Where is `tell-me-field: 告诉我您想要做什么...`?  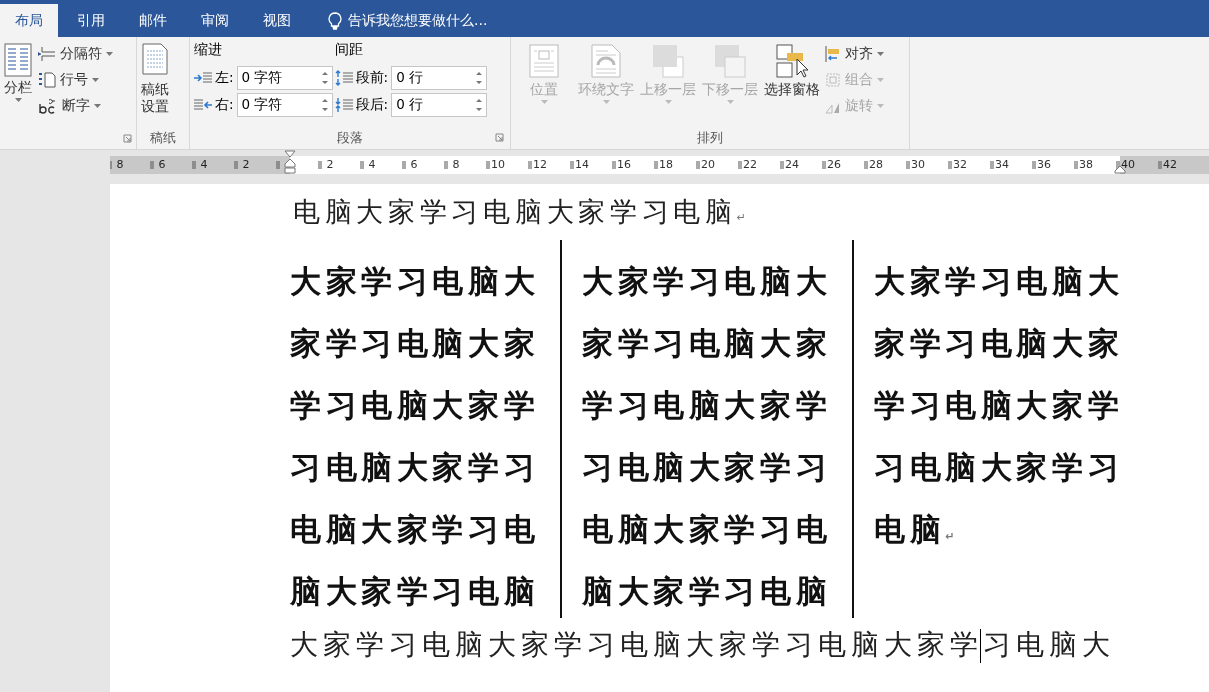 tell-me-field: 告诉我您想要做什么... is located at coordinates (408, 20).